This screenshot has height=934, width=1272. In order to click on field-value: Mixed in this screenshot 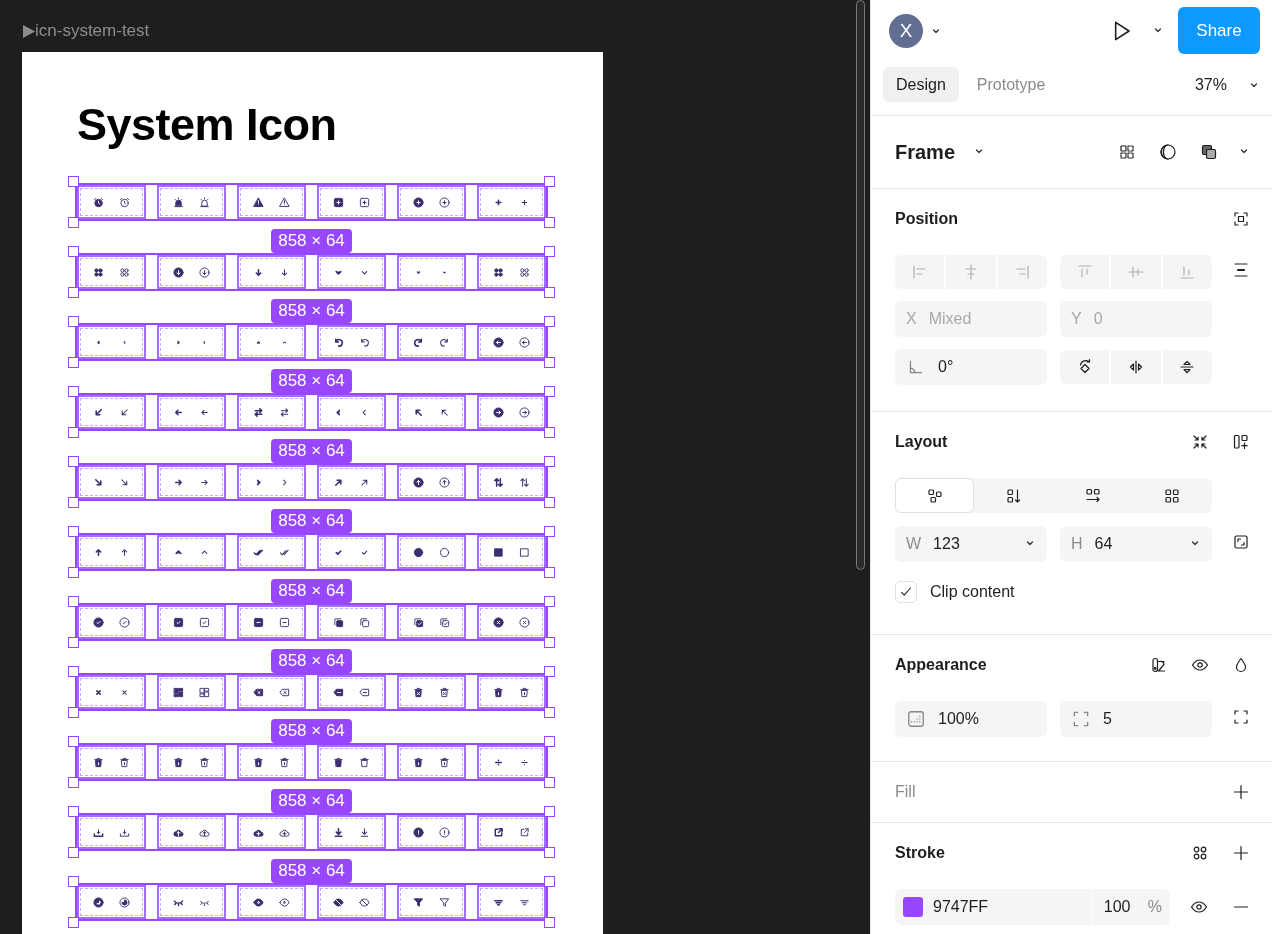, I will do `click(950, 319)`.